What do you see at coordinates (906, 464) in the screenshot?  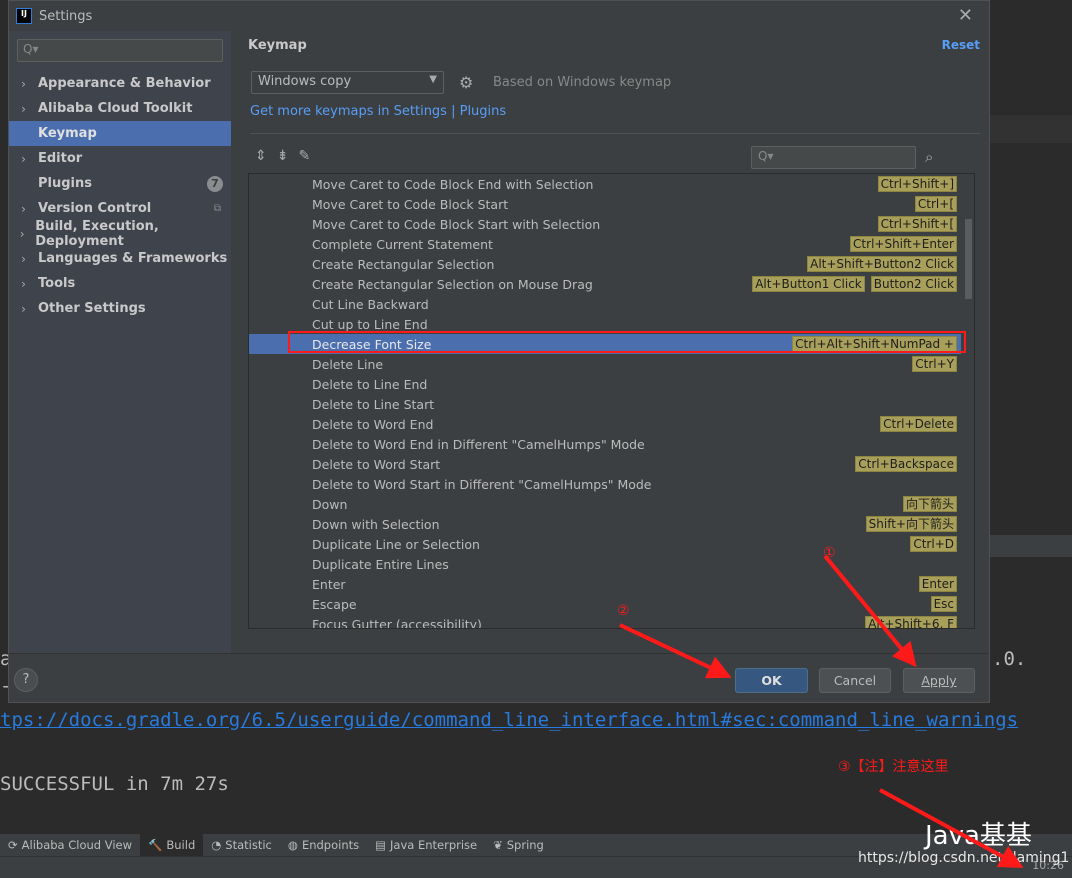 I see `shortcut-badge: Ctrl+Backspace` at bounding box center [906, 464].